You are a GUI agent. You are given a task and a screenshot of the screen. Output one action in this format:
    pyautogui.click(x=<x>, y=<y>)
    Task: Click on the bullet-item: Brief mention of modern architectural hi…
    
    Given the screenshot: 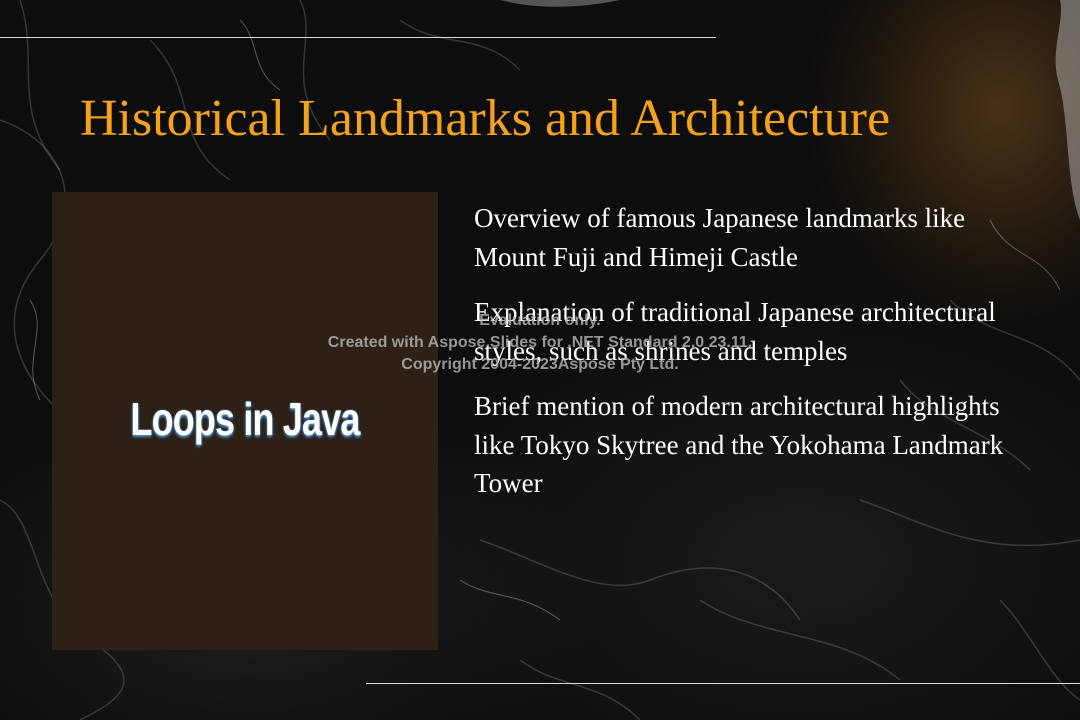 What is the action you would take?
    pyautogui.click(x=739, y=444)
    